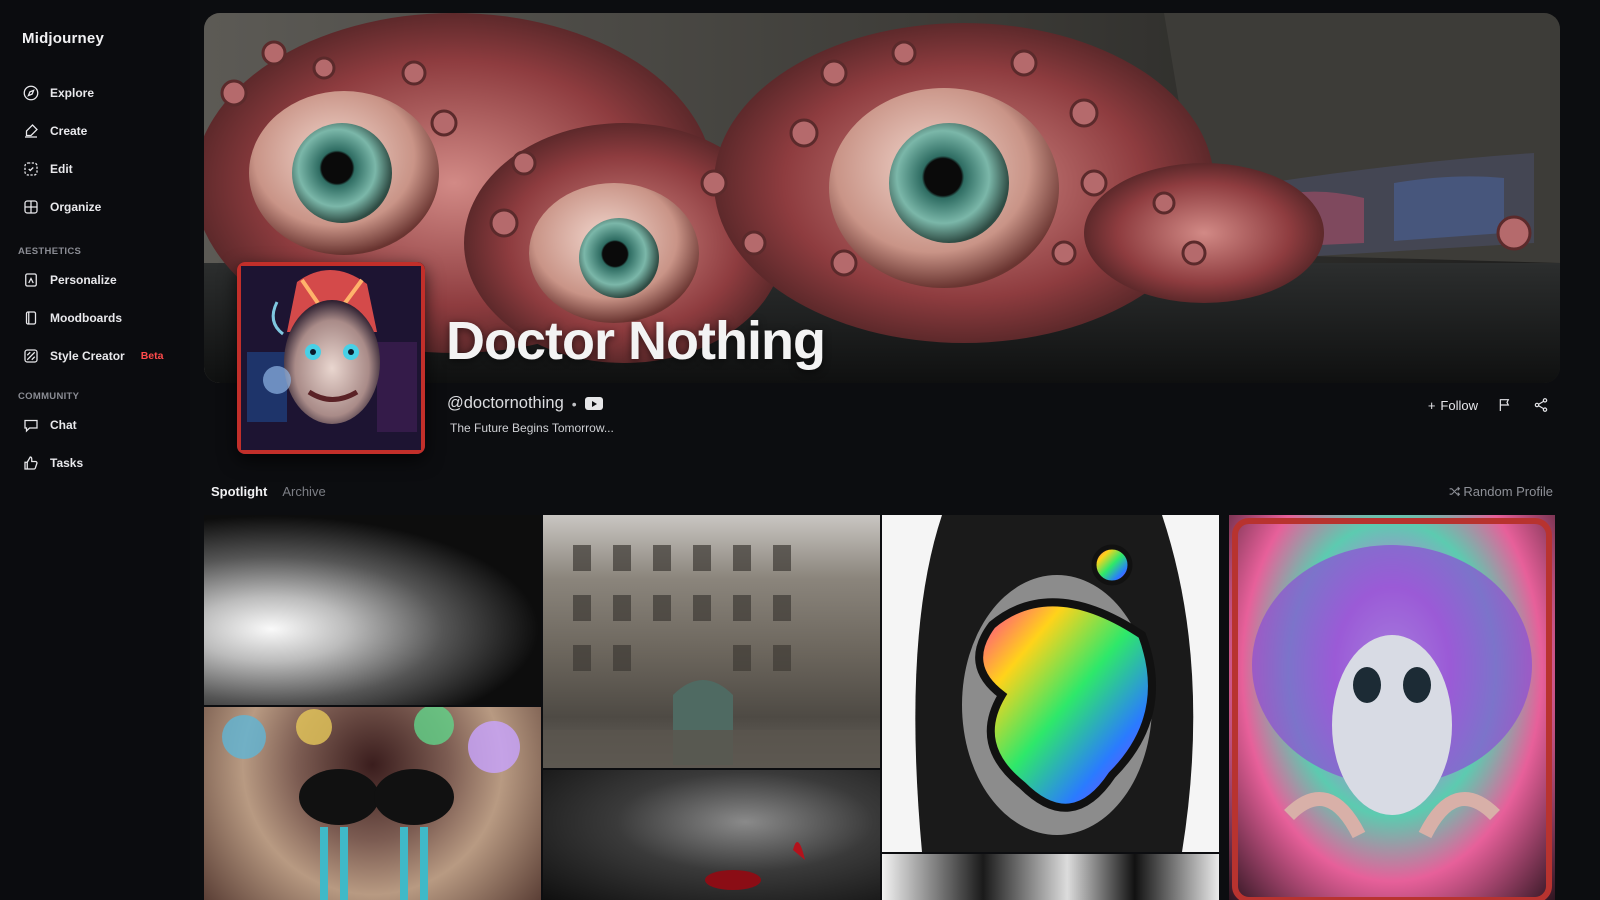  Describe the element at coordinates (47, 169) in the screenshot. I see `sidebar-item-edit: Edit` at that location.